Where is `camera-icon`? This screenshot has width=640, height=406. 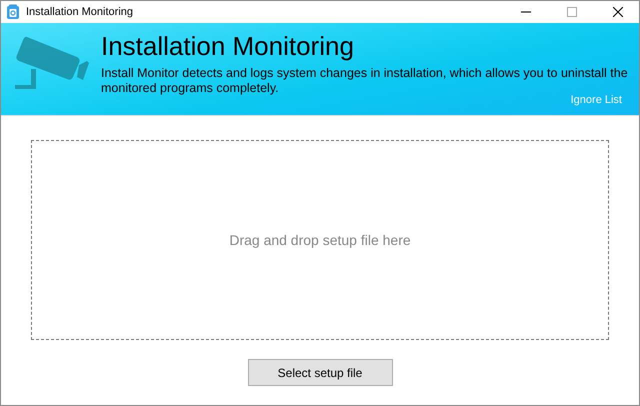 camera-icon is located at coordinates (52, 63).